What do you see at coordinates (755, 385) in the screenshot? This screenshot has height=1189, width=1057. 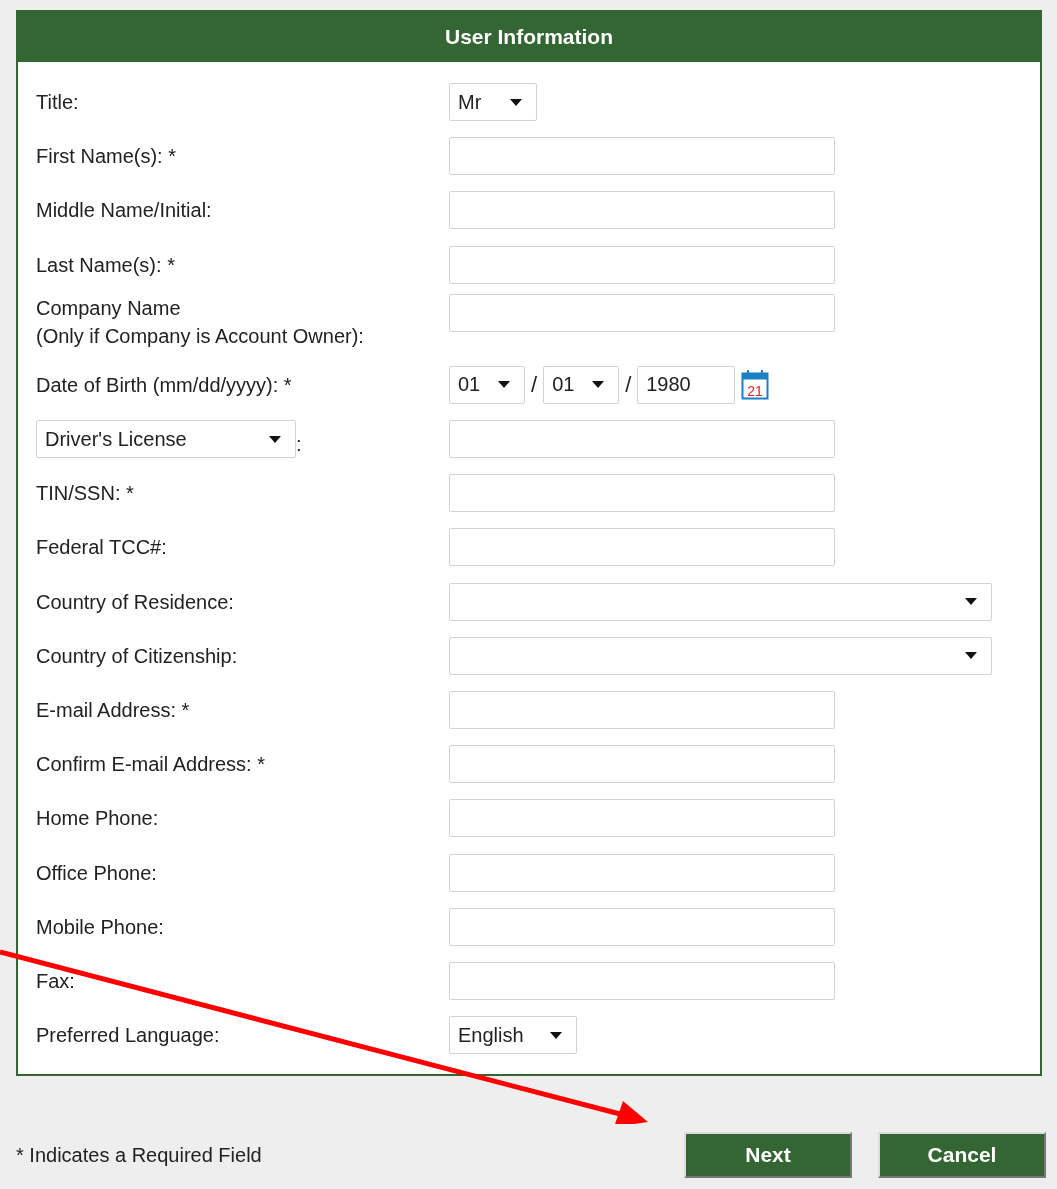 I see `calendar-icon: 21` at bounding box center [755, 385].